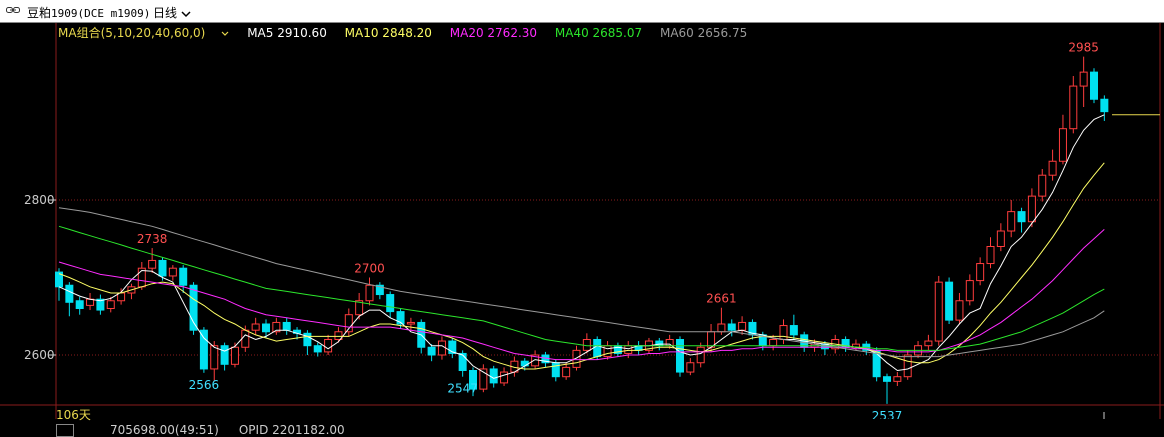 This screenshot has height=437, width=1164. I want to click on link-icon, so click(13, 10).